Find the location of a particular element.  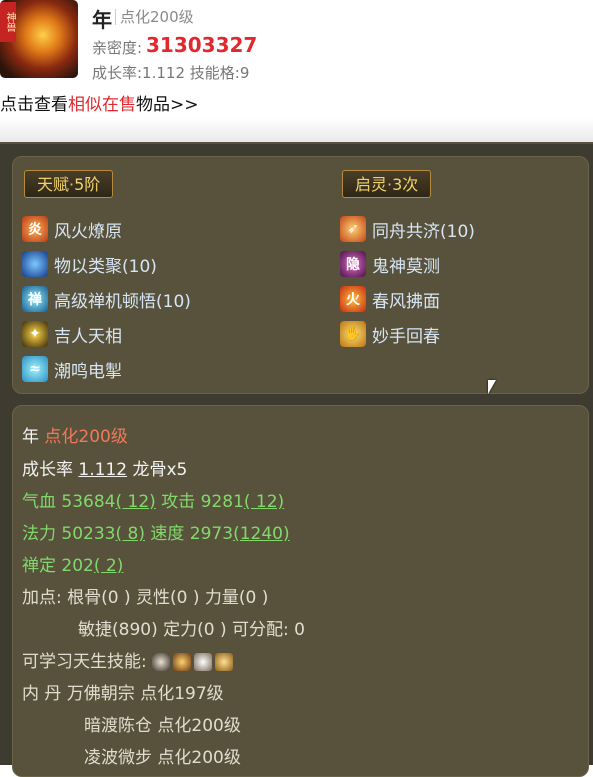

innate-label: 可学习天生技能: is located at coordinates (84, 662).